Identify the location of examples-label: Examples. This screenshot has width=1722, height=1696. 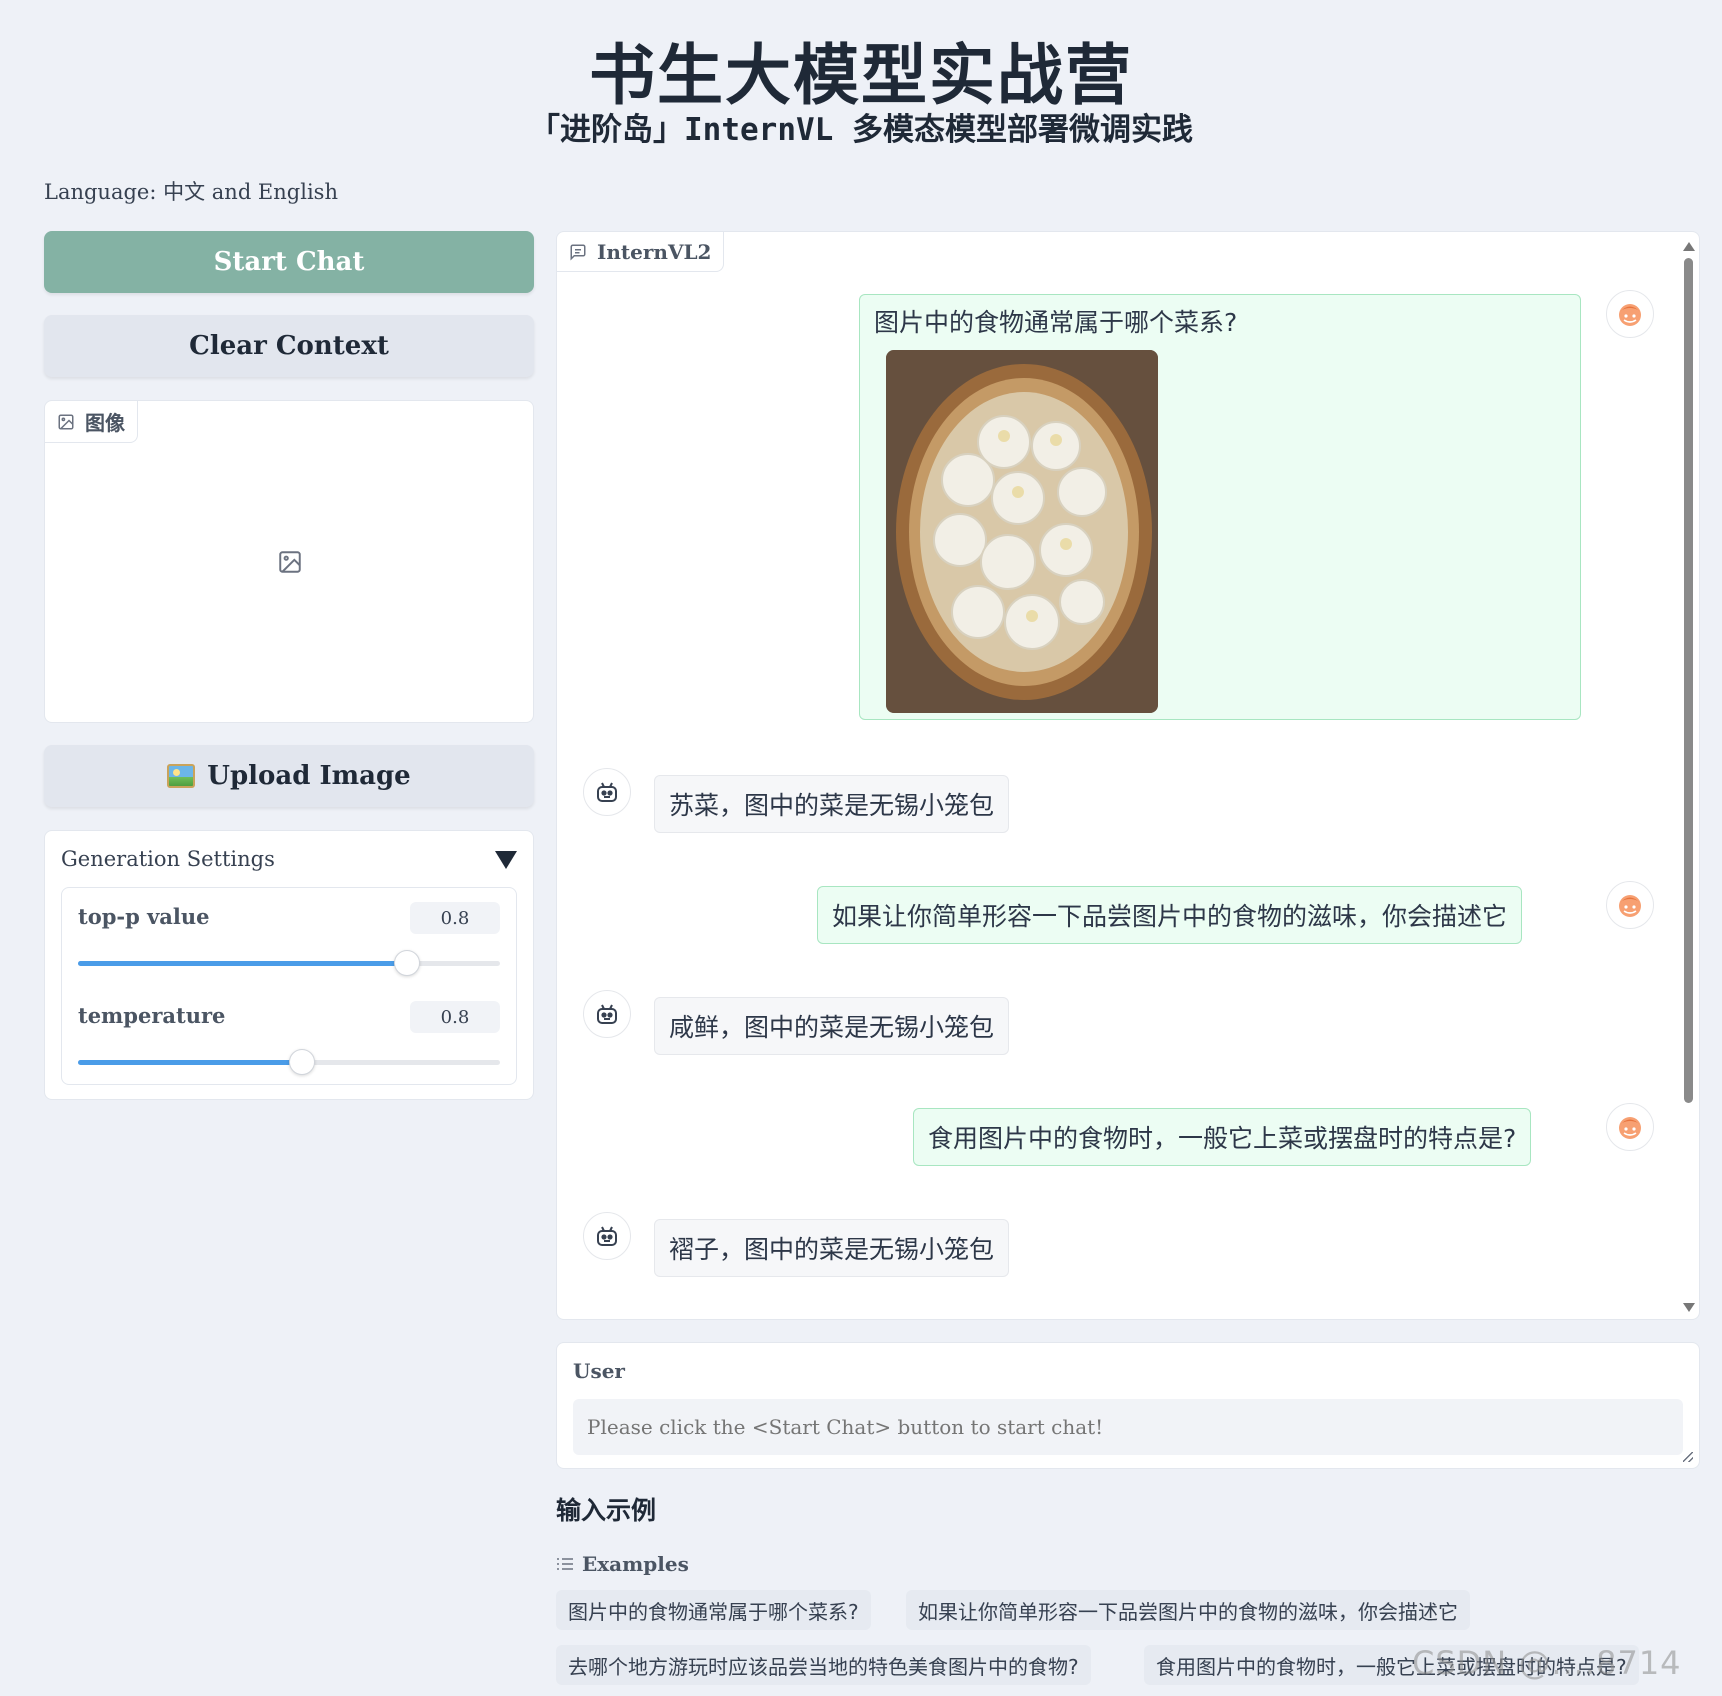
(622, 1564).